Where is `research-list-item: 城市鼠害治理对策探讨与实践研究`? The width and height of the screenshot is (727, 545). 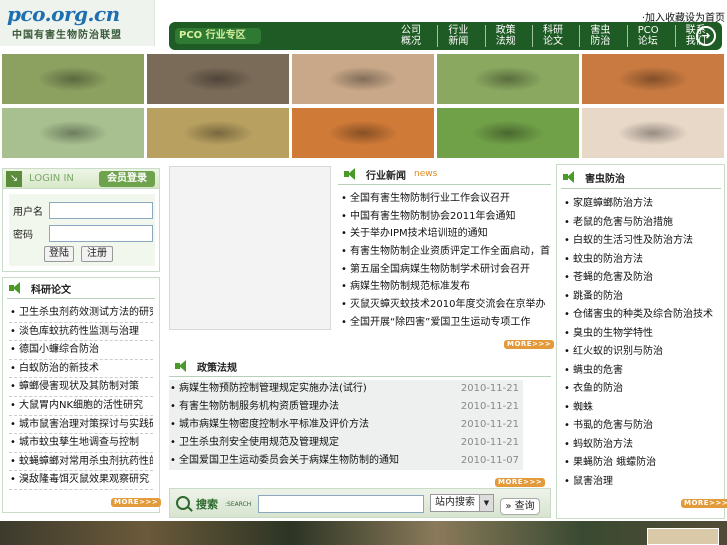
research-list-item: 城市鼠害治理对策探讨与实践研究 is located at coordinates (81, 425).